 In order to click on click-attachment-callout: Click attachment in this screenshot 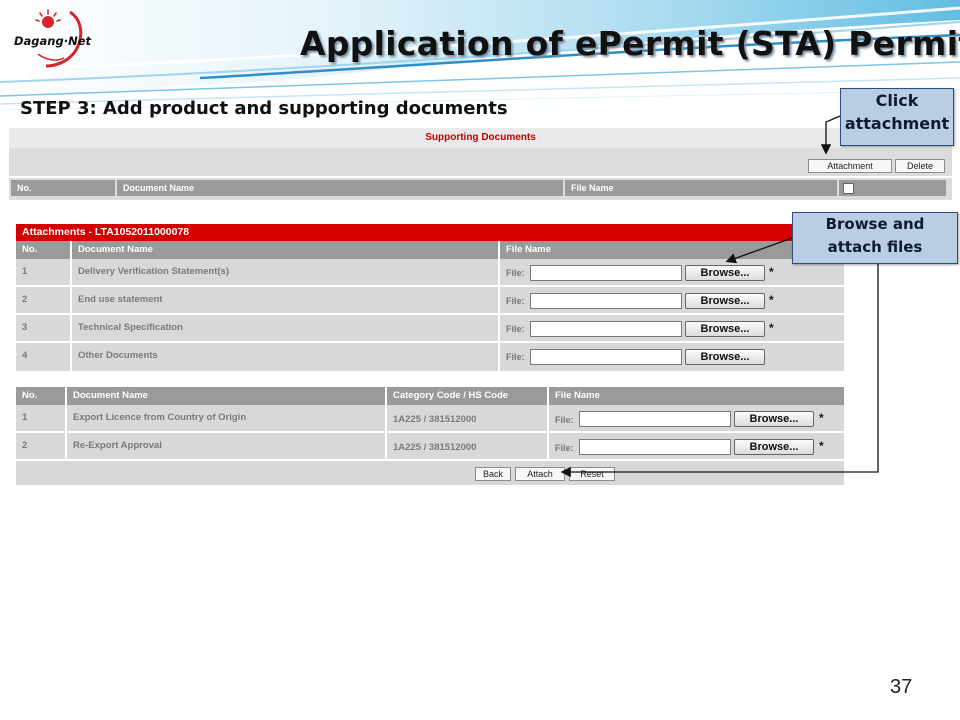, I will do `click(897, 117)`.